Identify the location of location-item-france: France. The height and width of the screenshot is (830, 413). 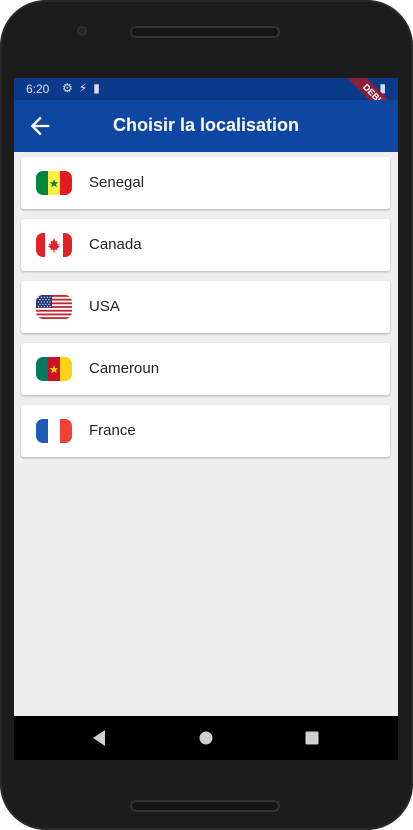
(205, 431).